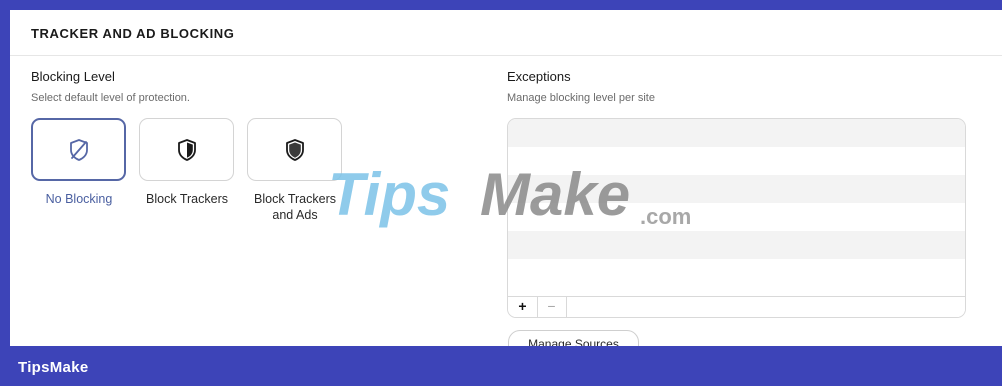 This screenshot has height=386, width=1002. Describe the element at coordinates (506, 33) in the screenshot. I see `section-header: TRACKER AND AD BLOCKING` at that location.